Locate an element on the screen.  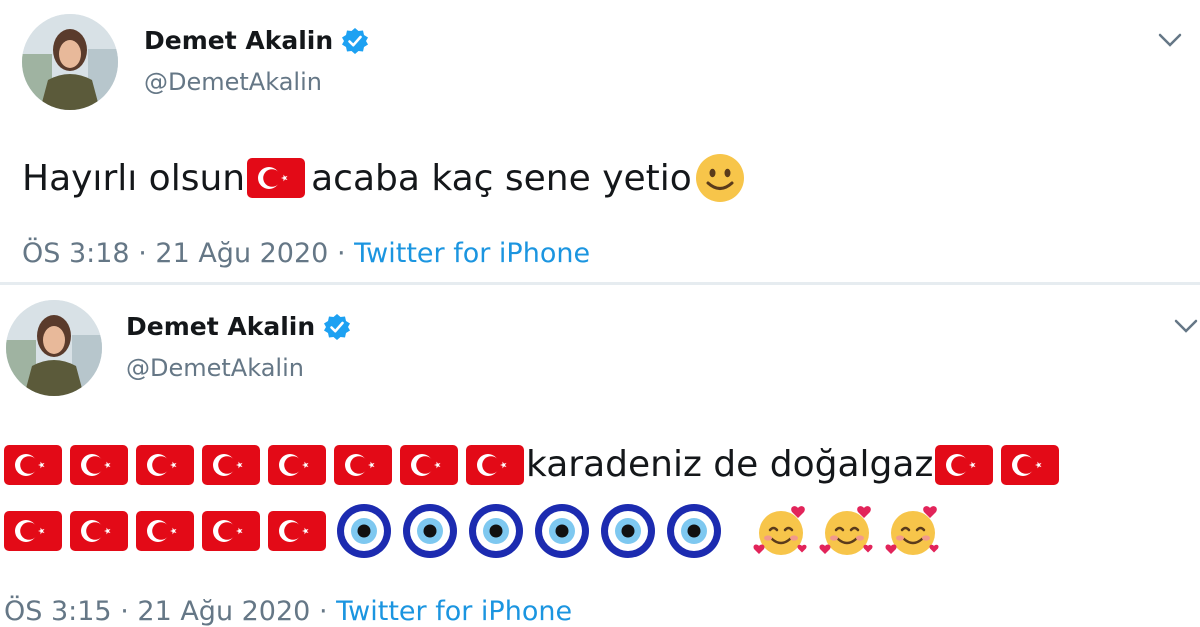
tweet-text: Hayırlı olsun acaba kaç sene yetio is located at coordinates (384, 178).